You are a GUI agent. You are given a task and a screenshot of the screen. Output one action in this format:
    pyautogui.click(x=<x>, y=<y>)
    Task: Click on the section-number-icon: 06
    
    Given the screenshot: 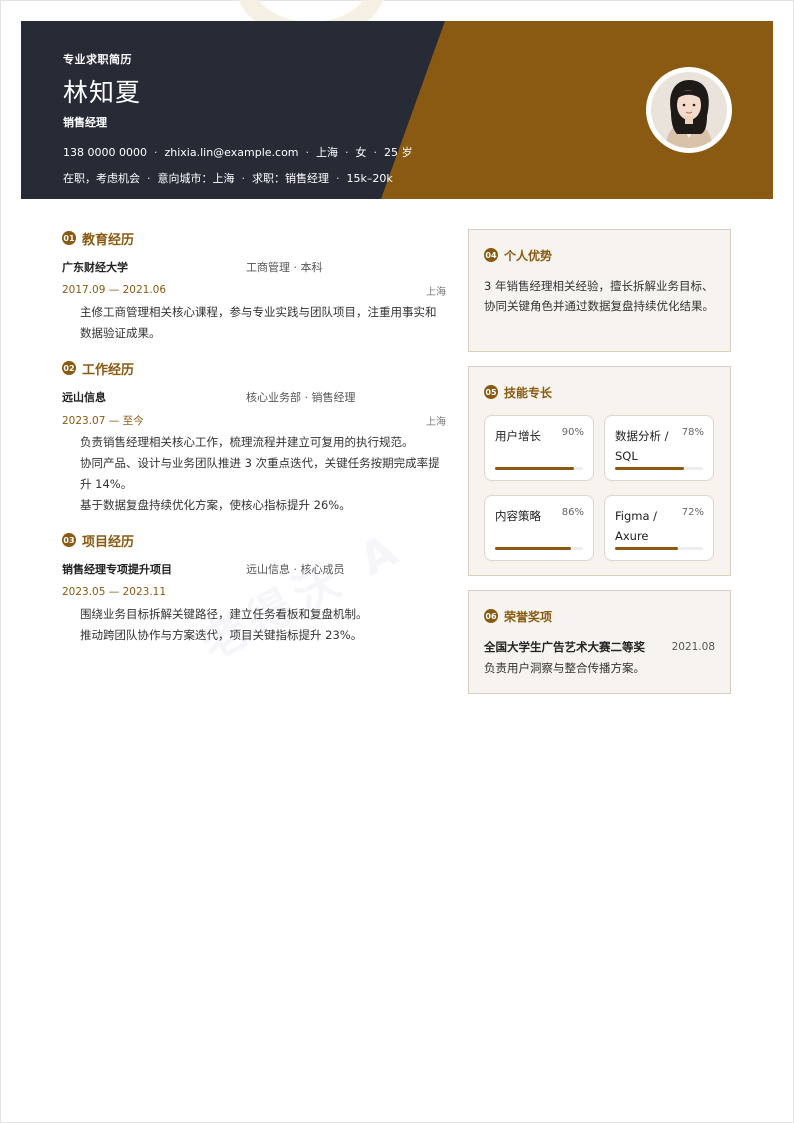 What is the action you would take?
    pyautogui.click(x=491, y=616)
    